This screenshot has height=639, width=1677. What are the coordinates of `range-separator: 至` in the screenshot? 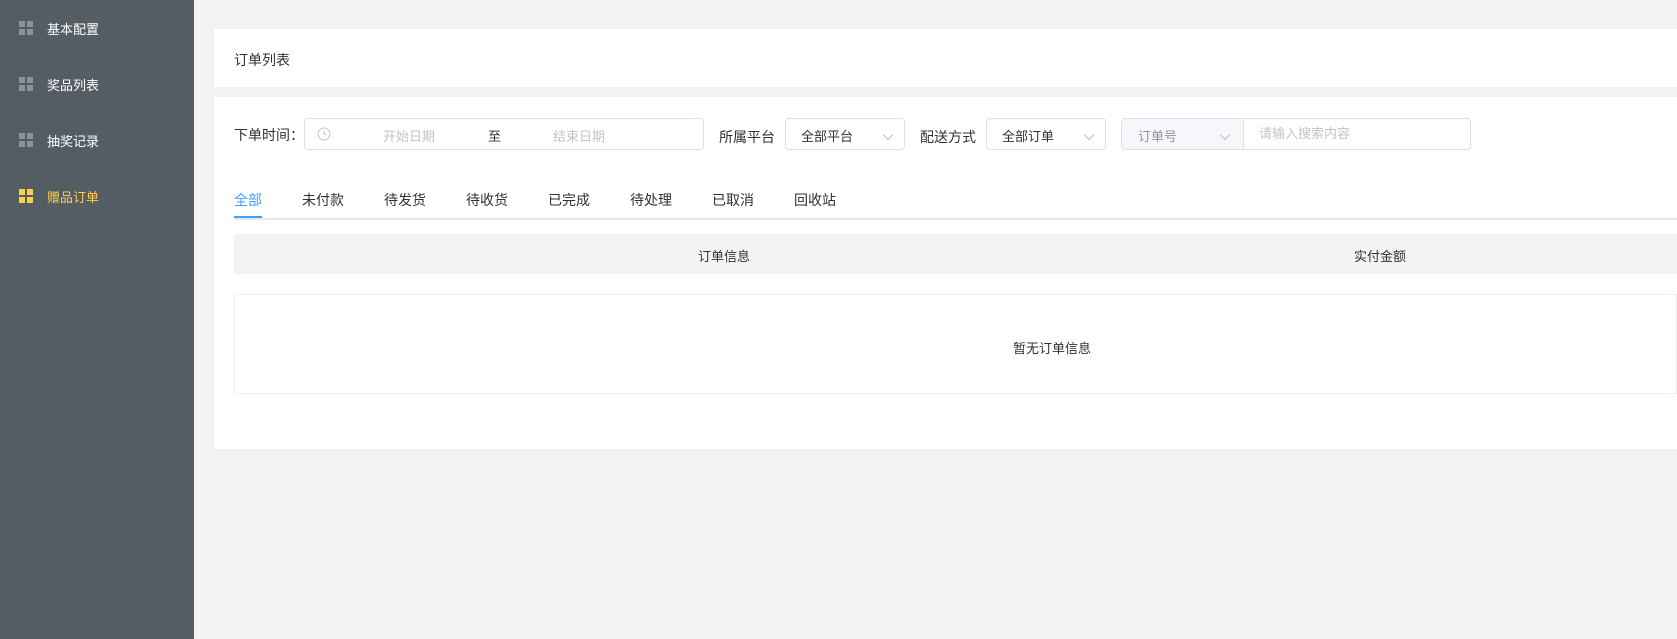 It's located at (495, 137).